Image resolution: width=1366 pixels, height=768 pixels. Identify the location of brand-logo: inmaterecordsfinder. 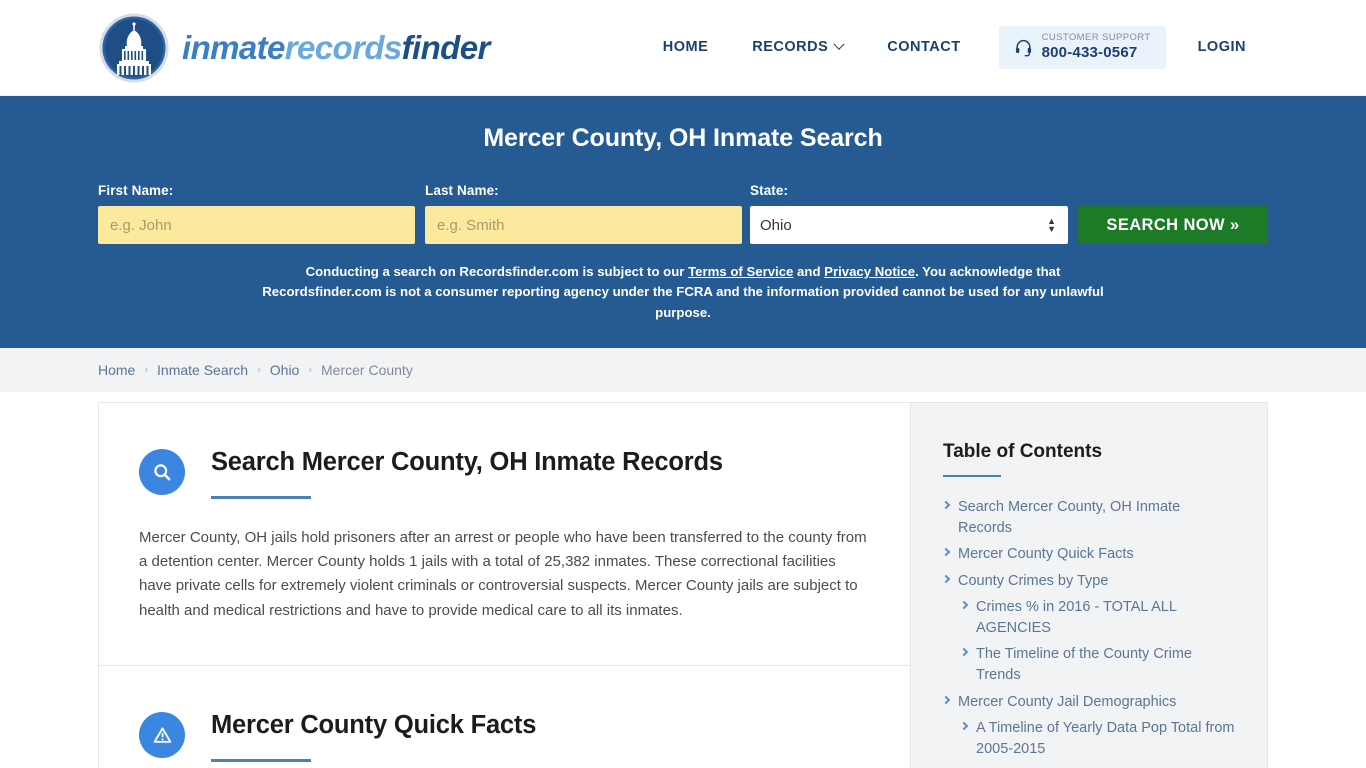
(294, 48).